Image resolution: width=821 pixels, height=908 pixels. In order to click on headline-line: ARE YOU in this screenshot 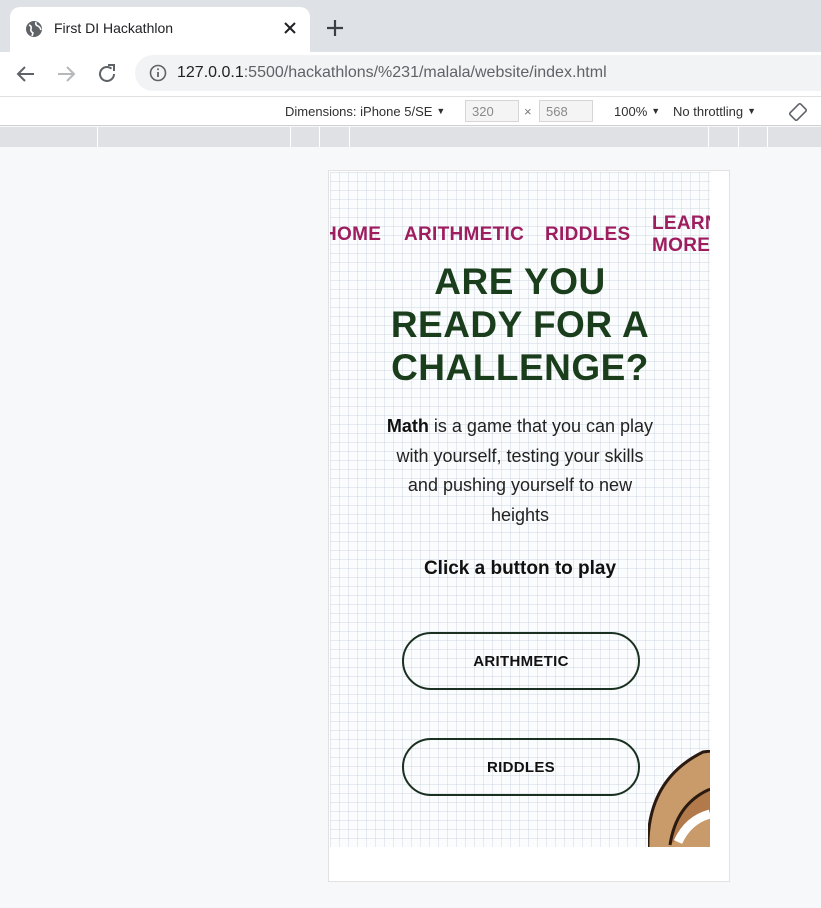, I will do `click(520, 281)`.